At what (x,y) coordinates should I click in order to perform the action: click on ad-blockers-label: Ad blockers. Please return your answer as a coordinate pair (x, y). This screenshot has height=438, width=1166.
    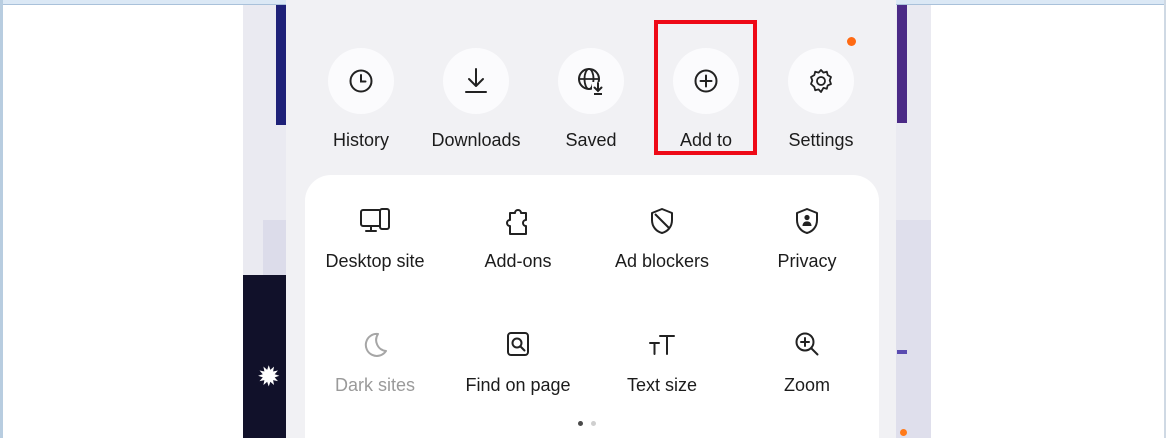
    Looking at the image, I should click on (662, 261).